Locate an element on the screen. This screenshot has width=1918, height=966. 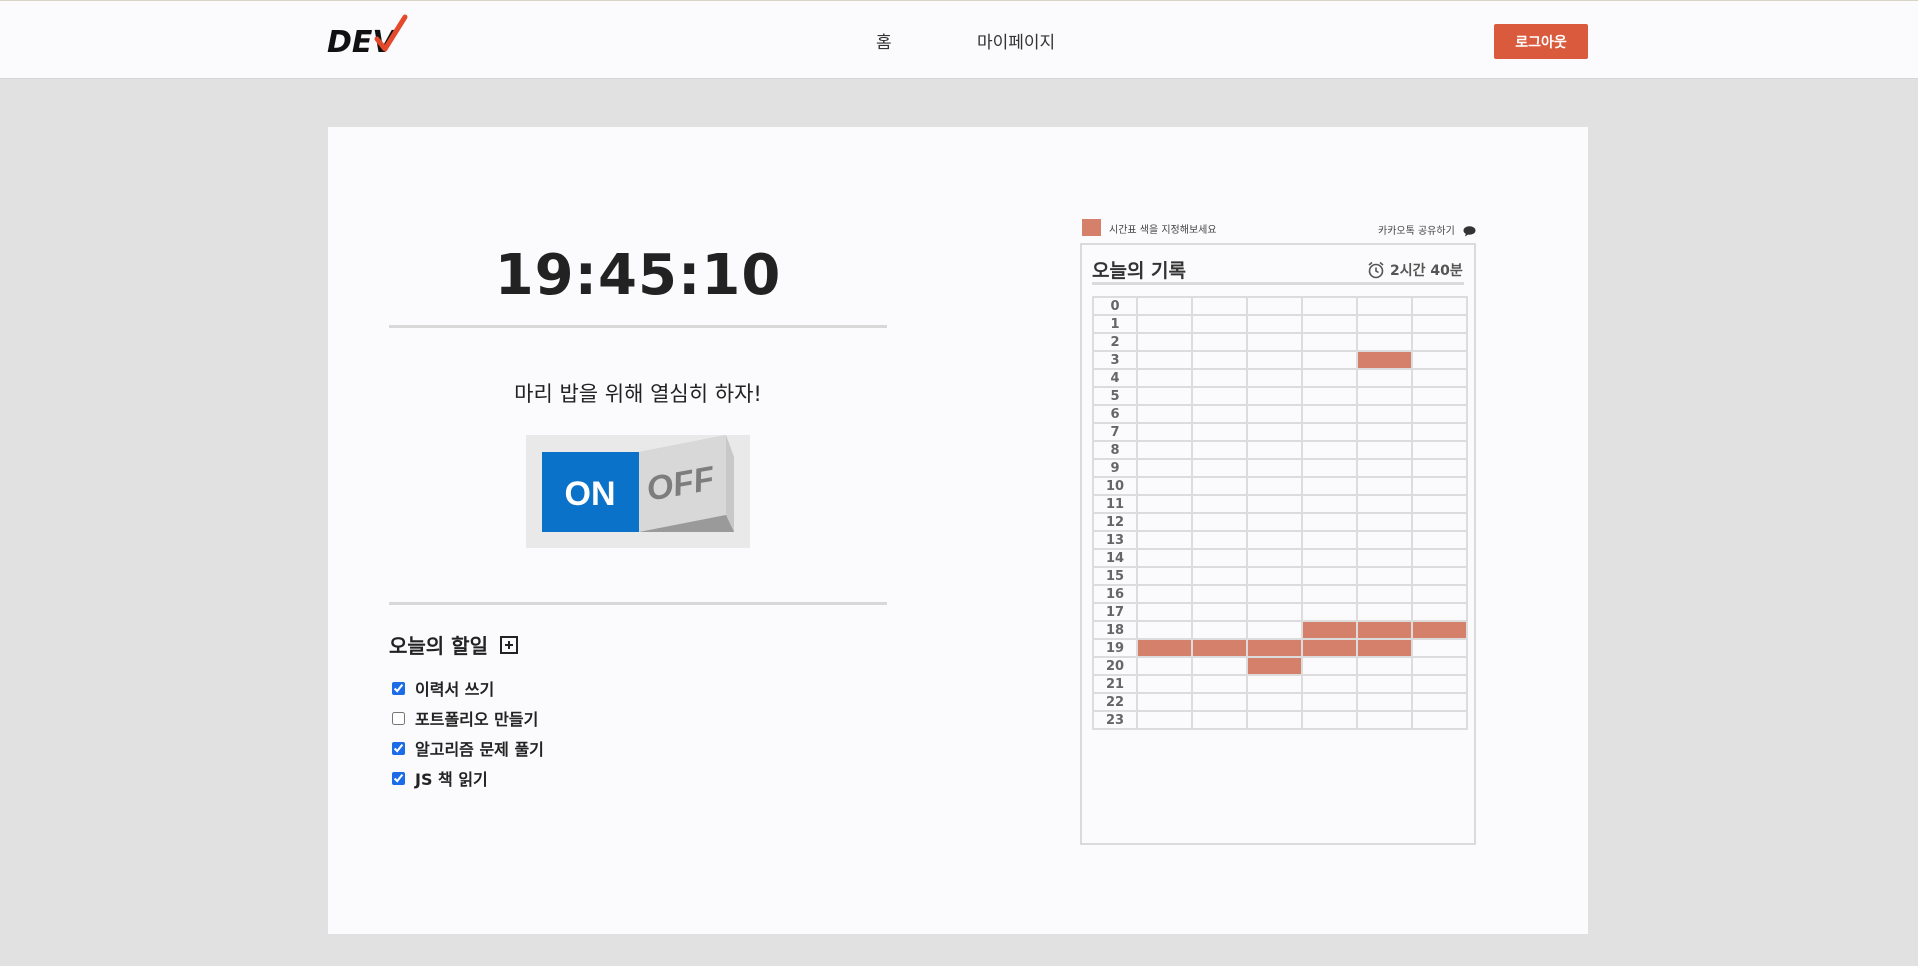
color-swatch-button is located at coordinates (1091, 227).